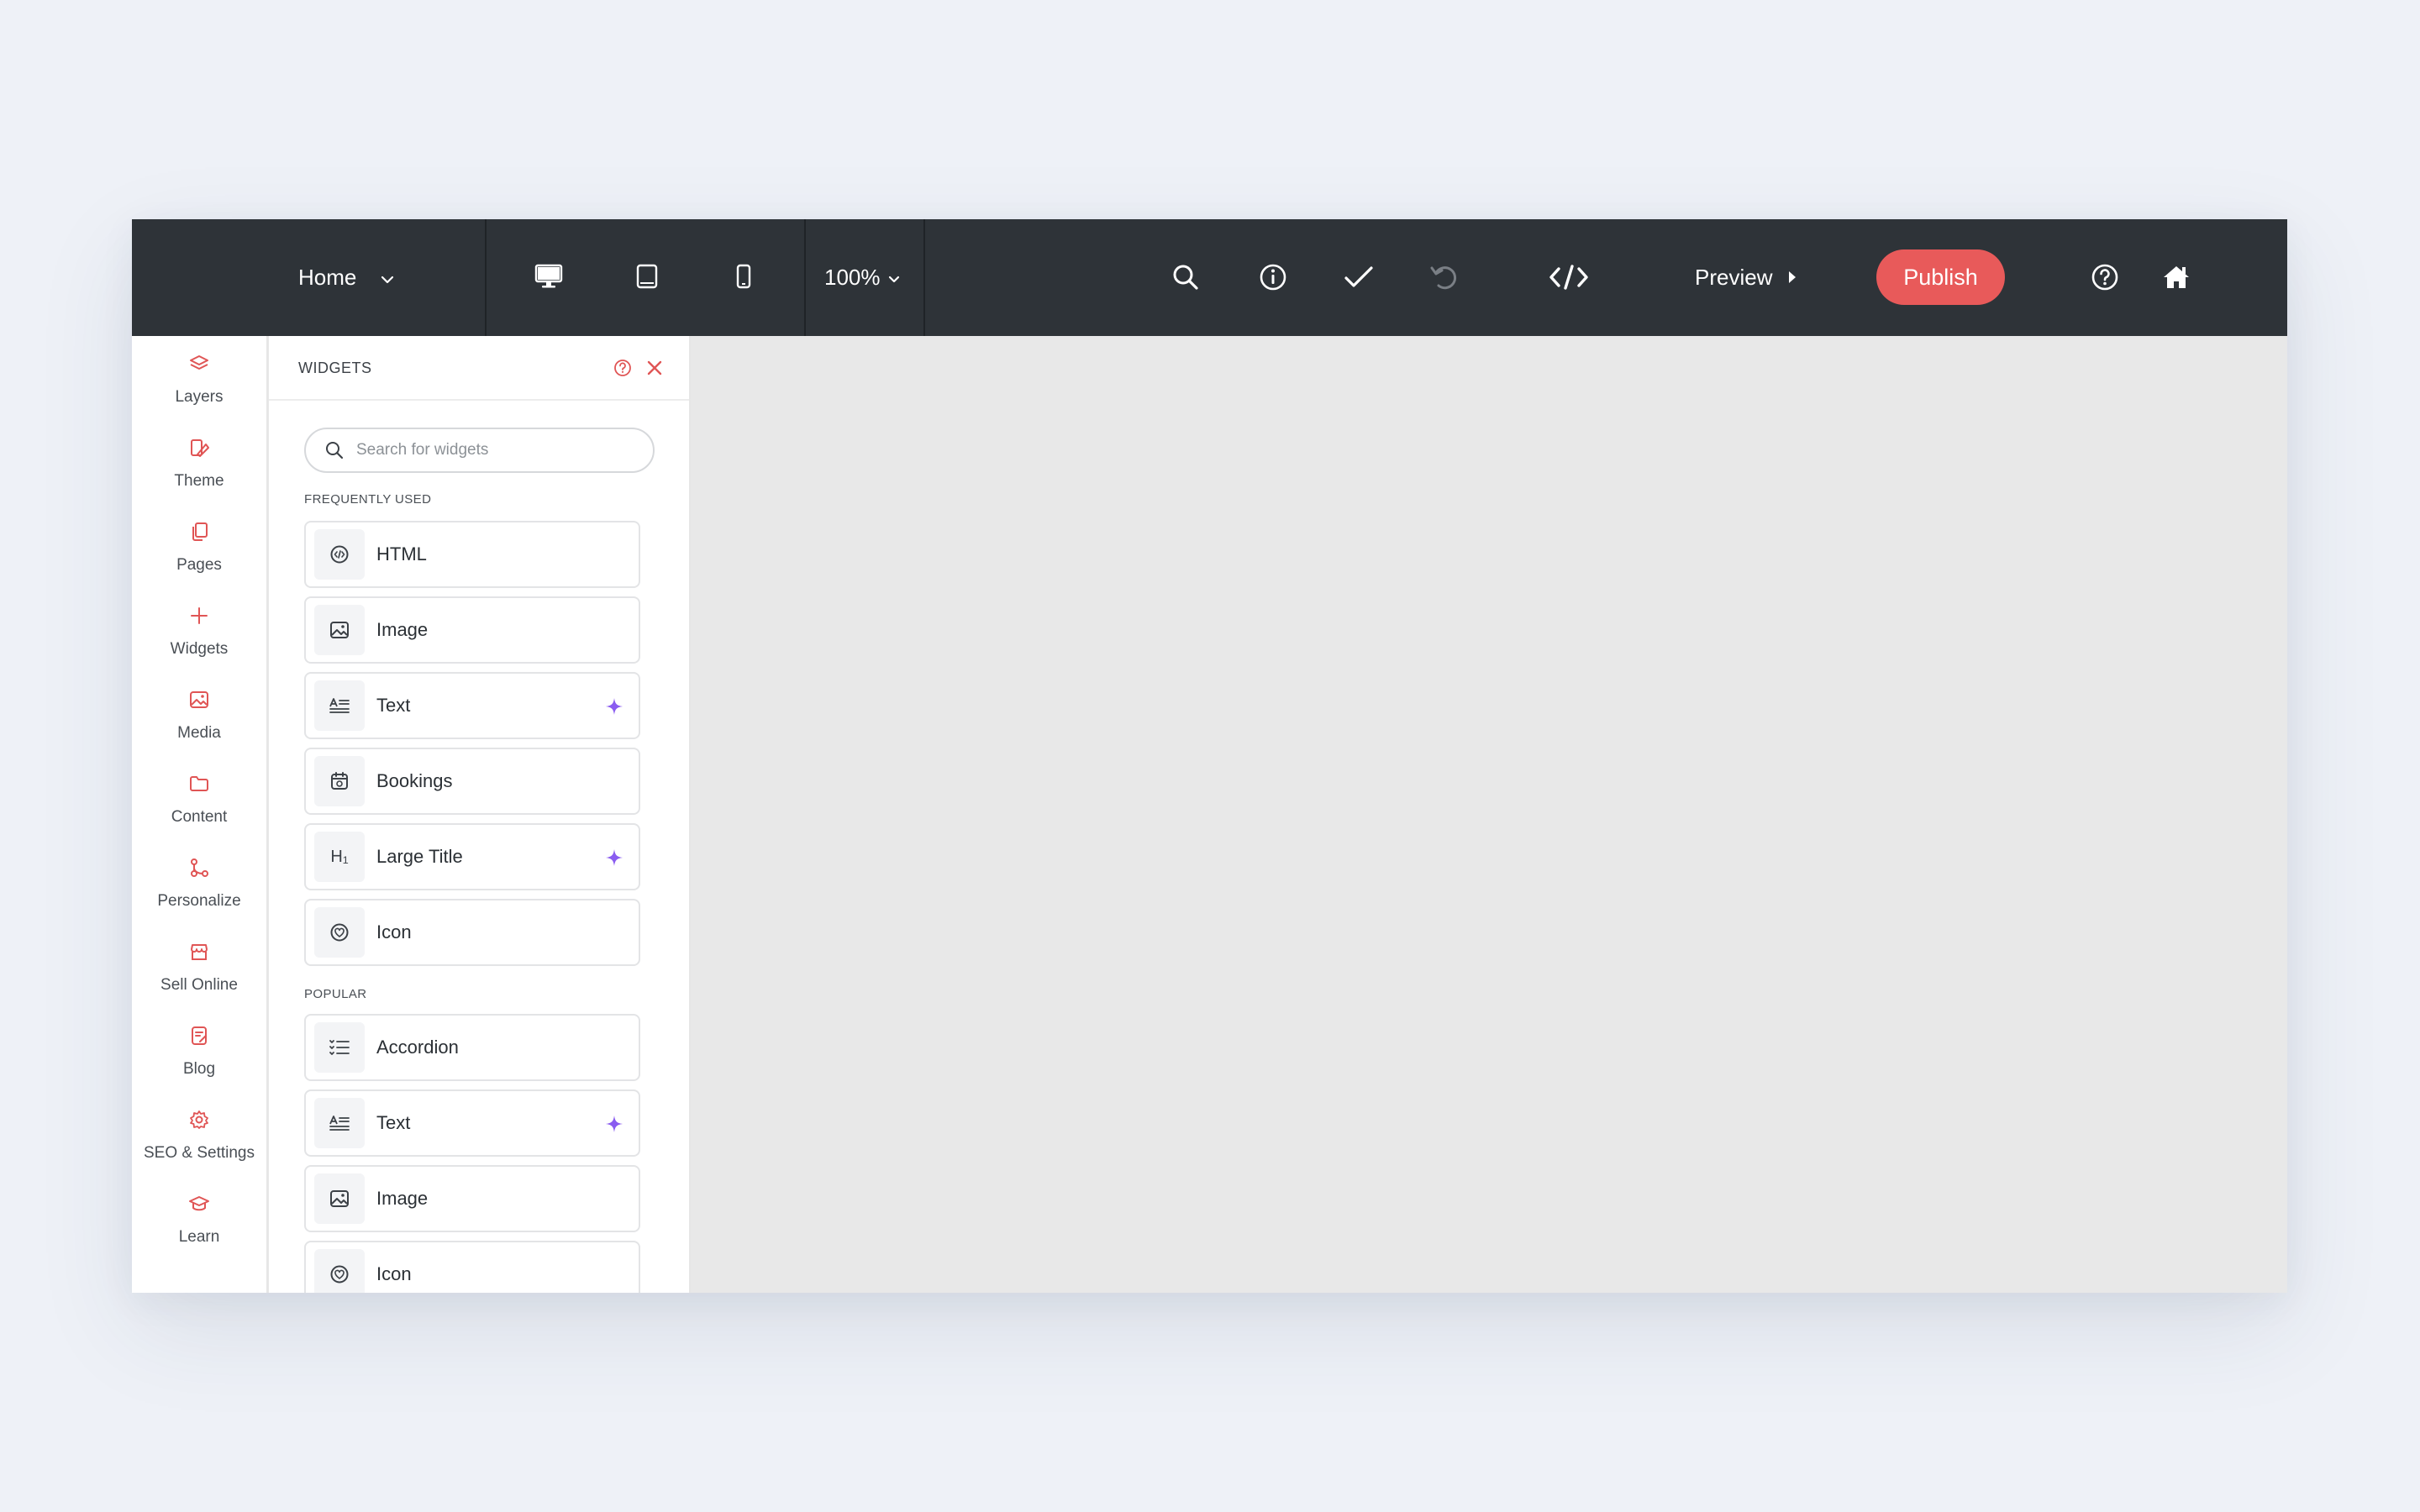 This screenshot has height=1512, width=2420. I want to click on sidebar-item-label: SEO & Settings, so click(199, 1153).